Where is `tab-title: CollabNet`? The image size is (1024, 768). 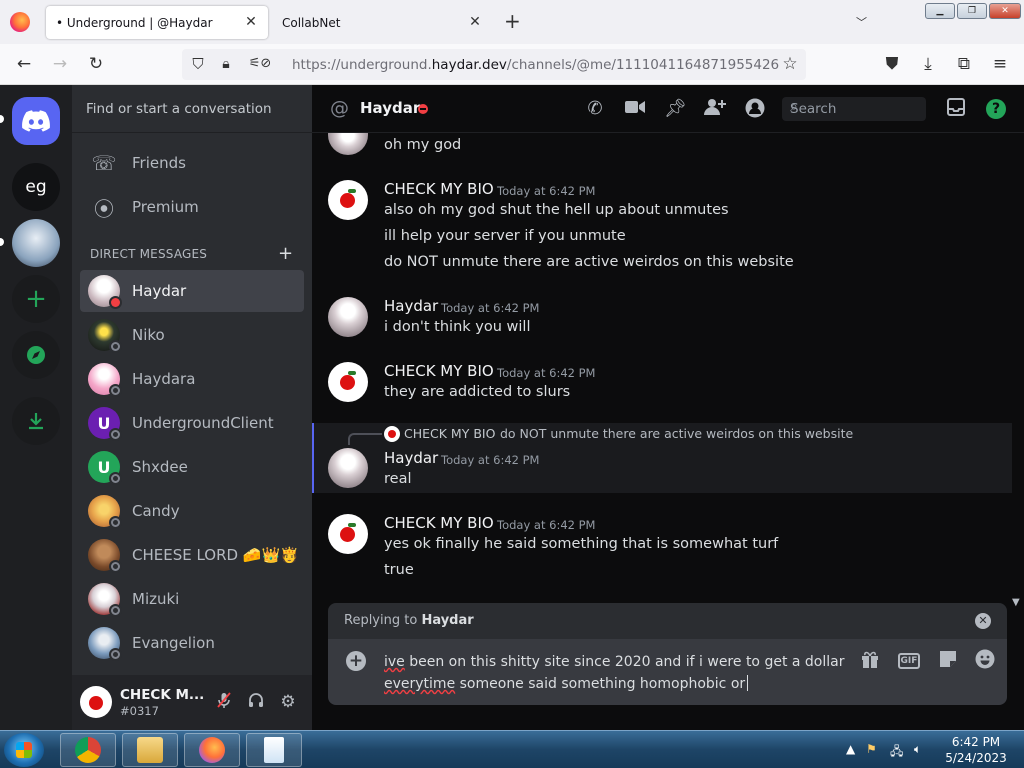
tab-title: CollabNet is located at coordinates (311, 22).